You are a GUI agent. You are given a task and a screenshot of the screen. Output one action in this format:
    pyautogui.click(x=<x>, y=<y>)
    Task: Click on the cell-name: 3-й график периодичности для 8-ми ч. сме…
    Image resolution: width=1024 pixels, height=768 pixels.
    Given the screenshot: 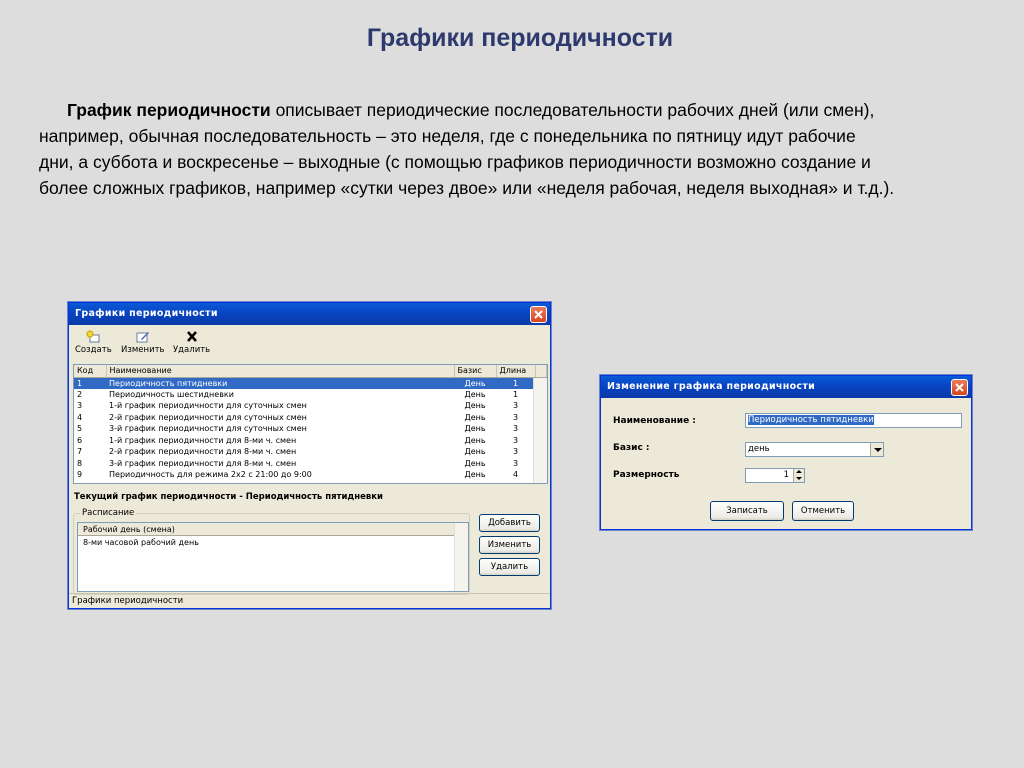 What is the action you would take?
    pyautogui.click(x=203, y=463)
    